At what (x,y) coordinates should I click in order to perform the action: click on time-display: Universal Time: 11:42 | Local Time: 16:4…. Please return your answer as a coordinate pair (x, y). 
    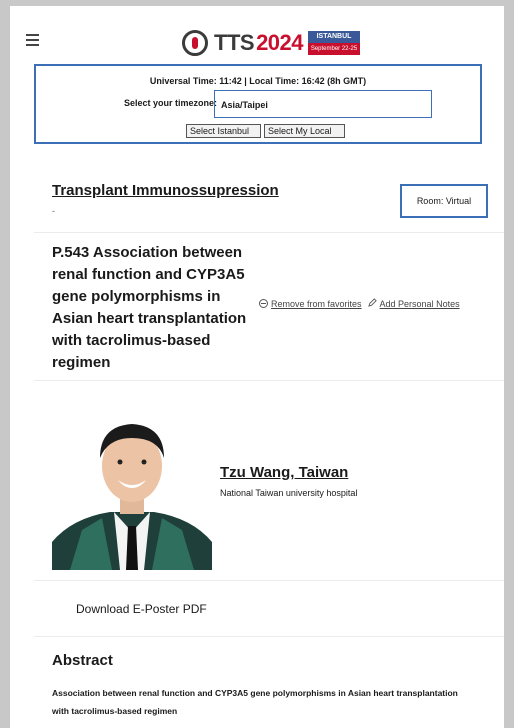
    Looking at the image, I should click on (258, 81).